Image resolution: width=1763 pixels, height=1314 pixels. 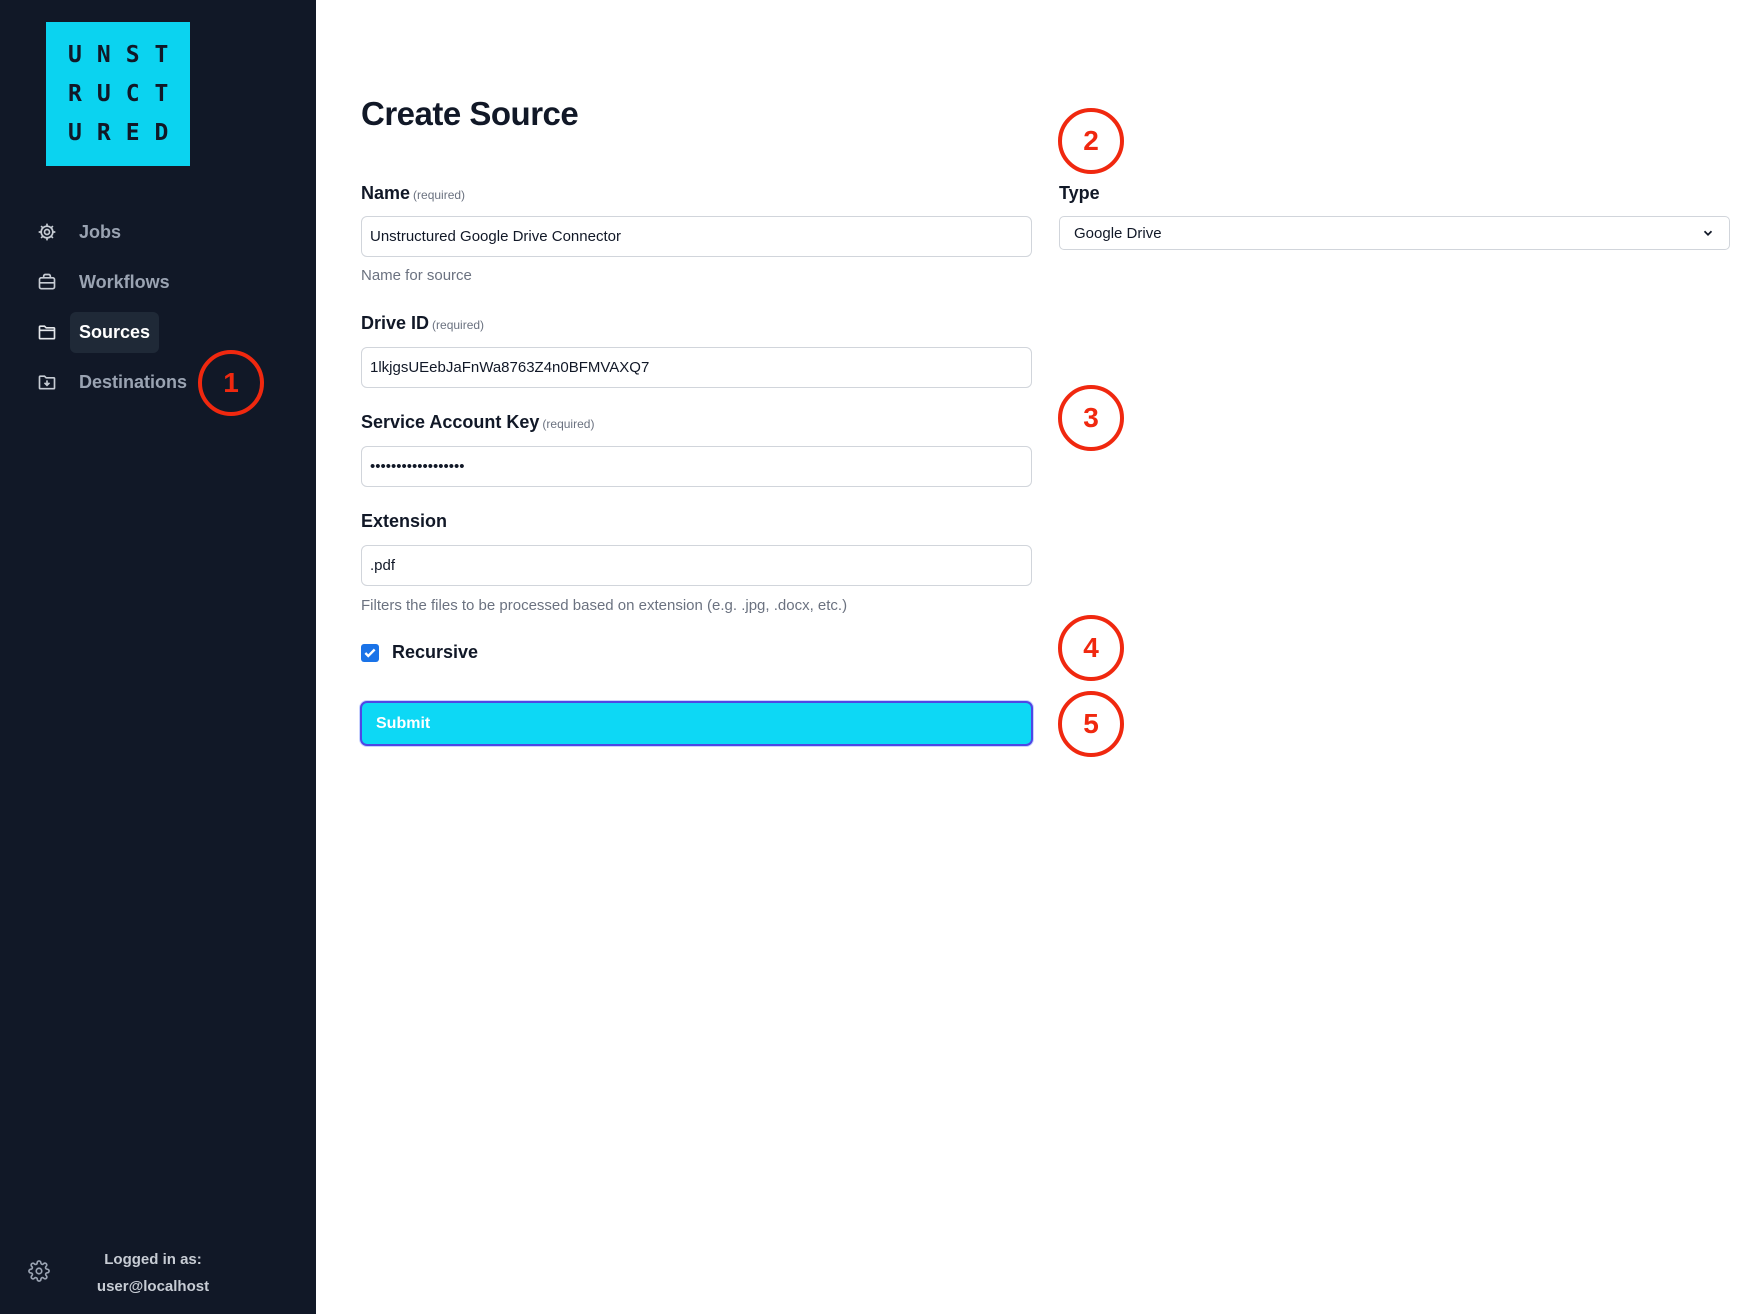 I want to click on service-account-key-field-label: Service Account Key (required), so click(x=477, y=422).